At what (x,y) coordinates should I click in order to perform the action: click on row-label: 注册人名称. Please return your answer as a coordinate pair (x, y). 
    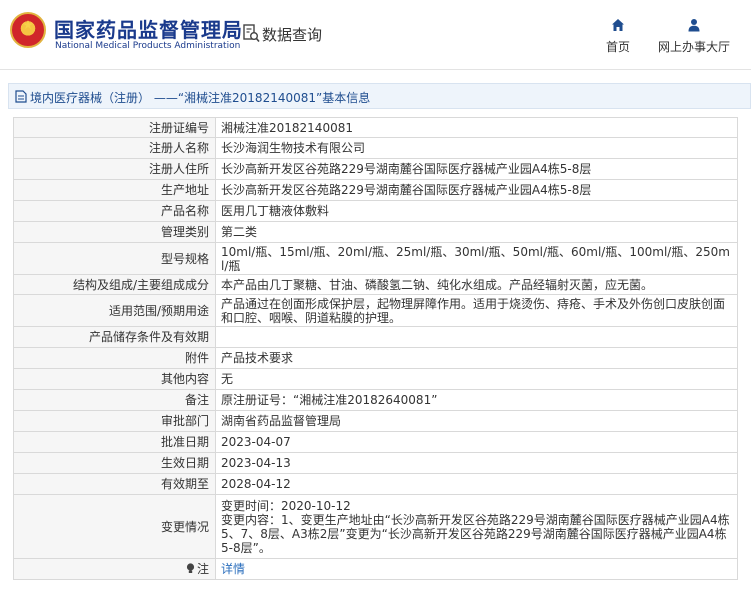
    Looking at the image, I should click on (114, 148).